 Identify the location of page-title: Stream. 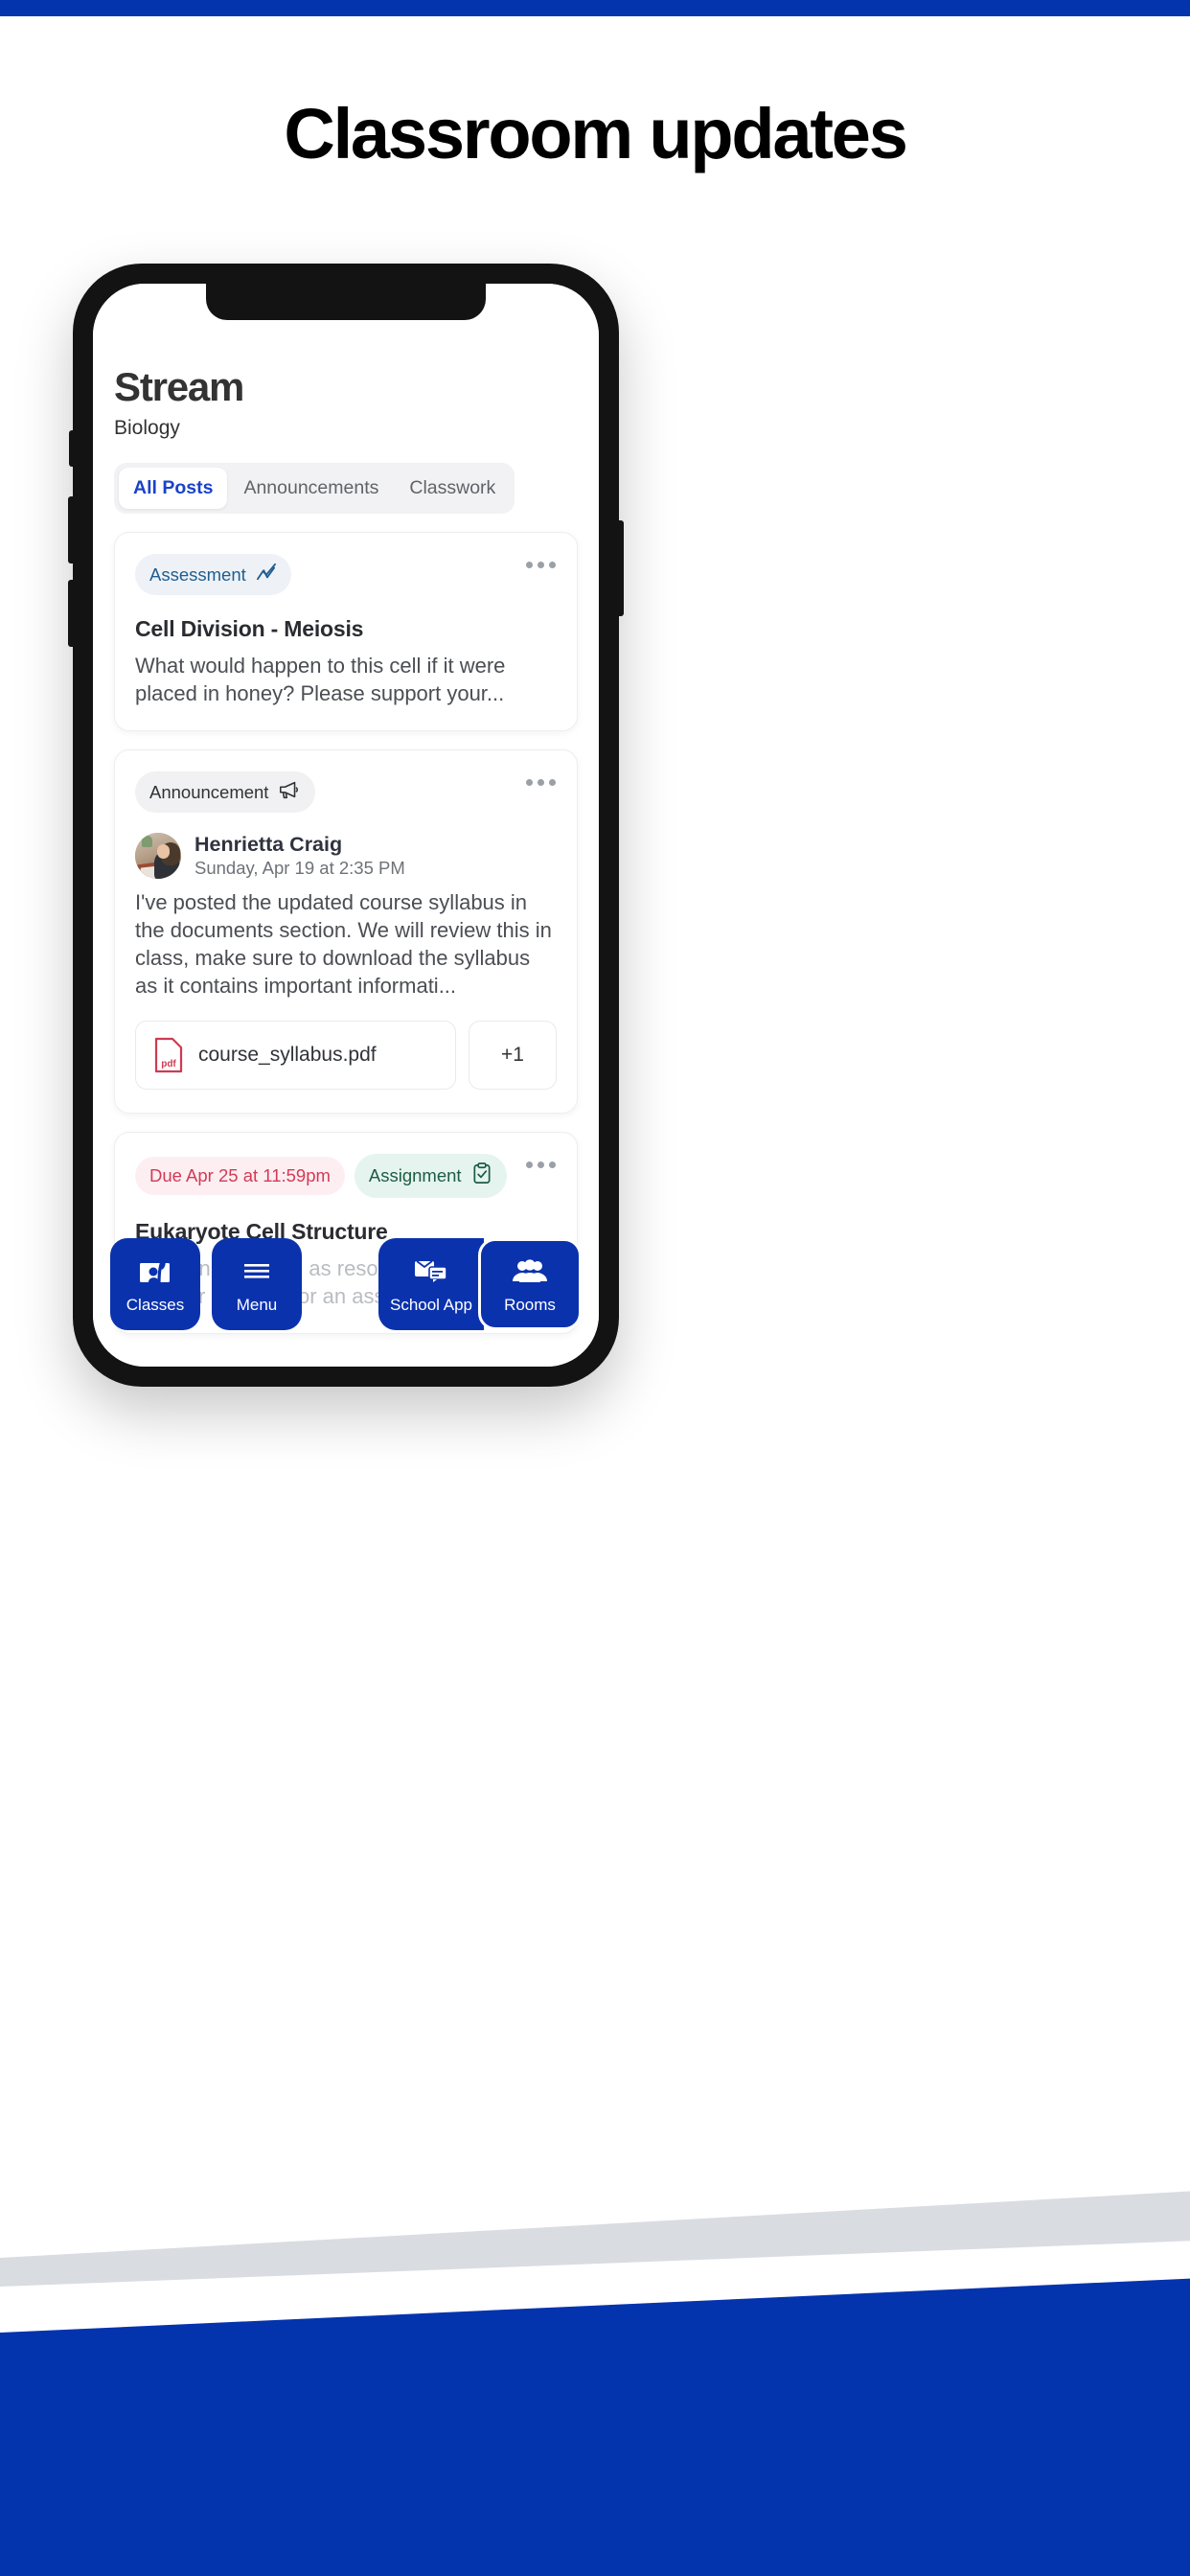
(179, 386).